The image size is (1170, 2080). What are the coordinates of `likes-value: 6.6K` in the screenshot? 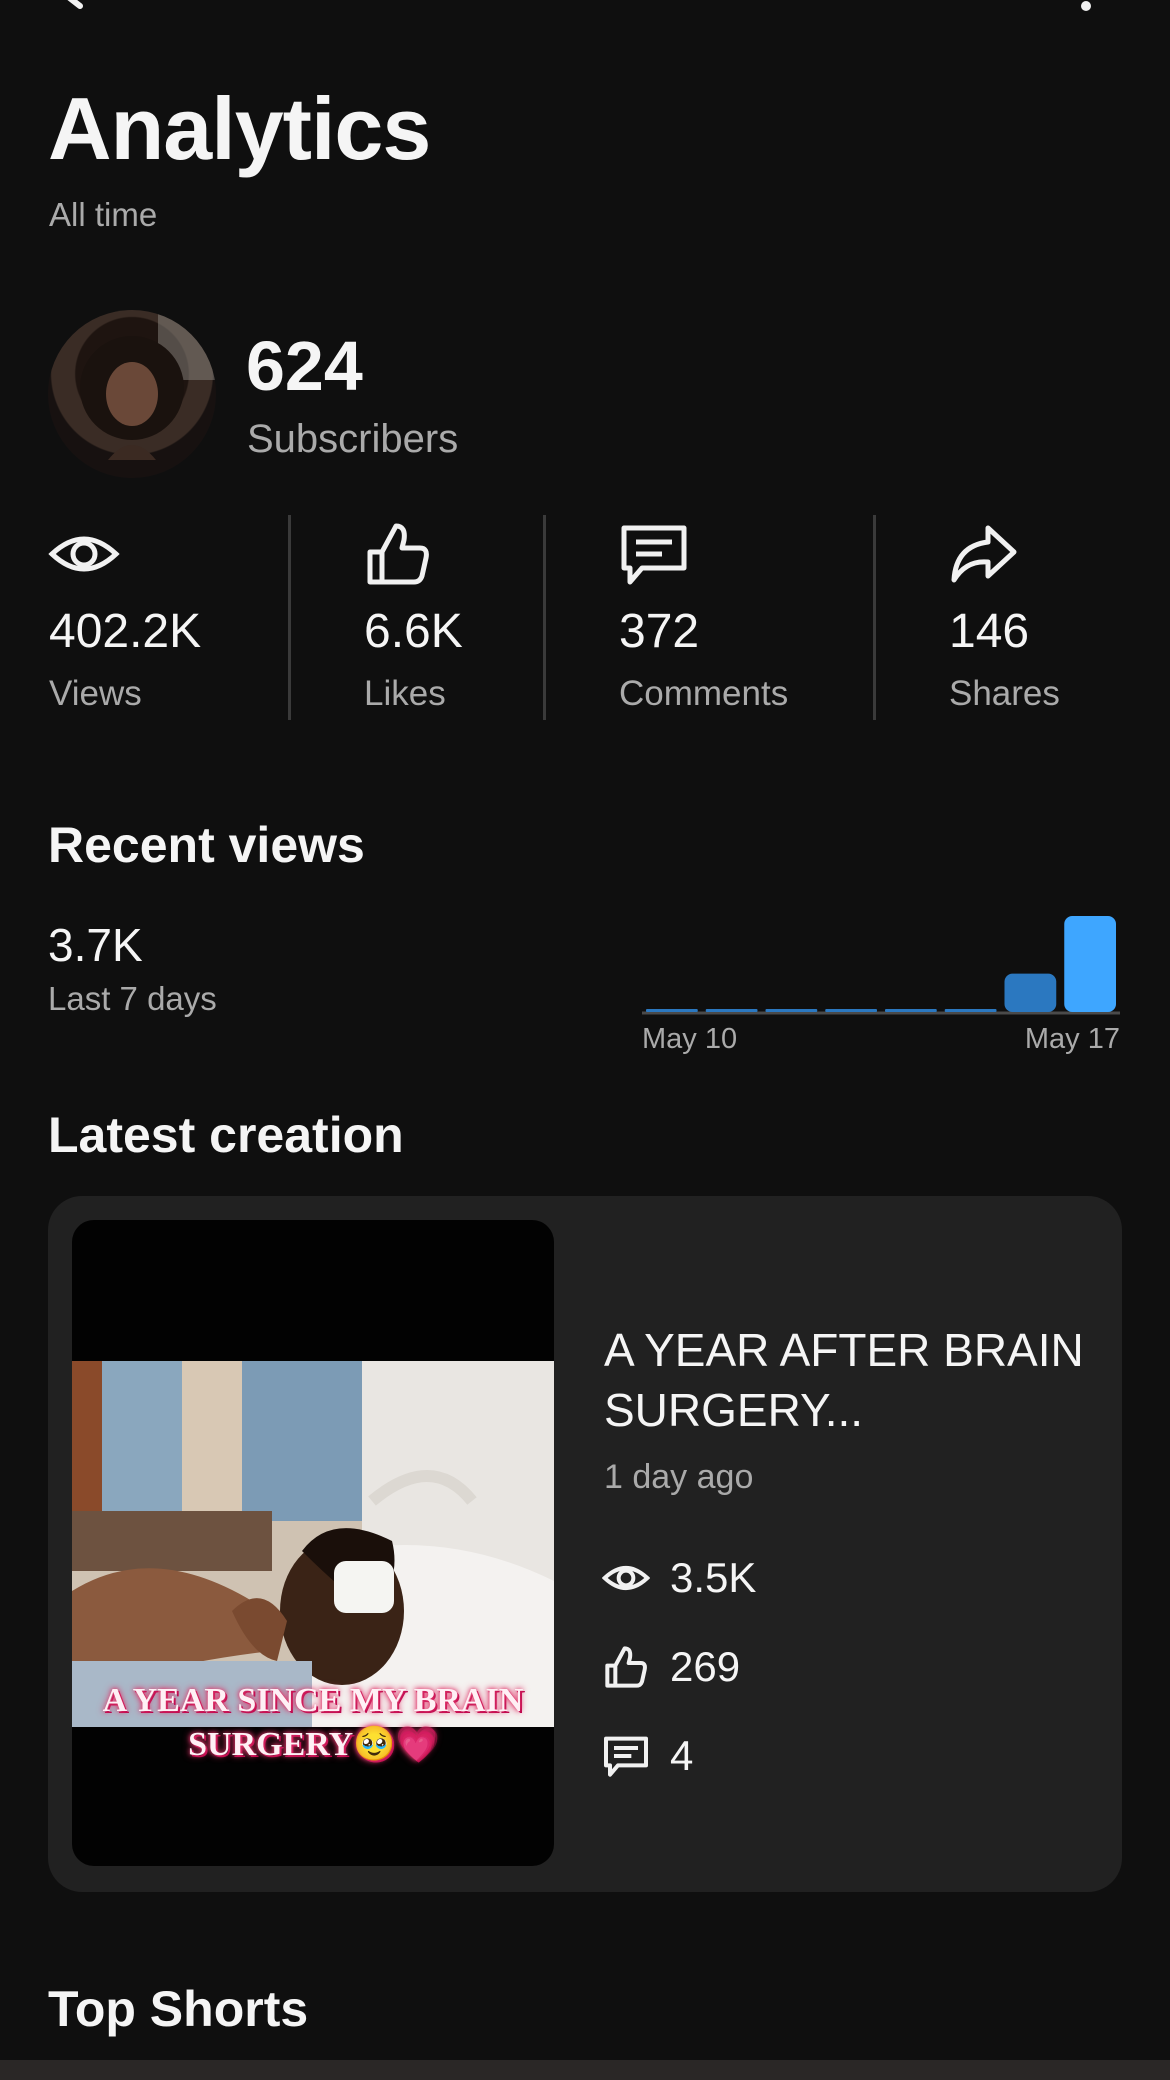 It's located at (413, 631).